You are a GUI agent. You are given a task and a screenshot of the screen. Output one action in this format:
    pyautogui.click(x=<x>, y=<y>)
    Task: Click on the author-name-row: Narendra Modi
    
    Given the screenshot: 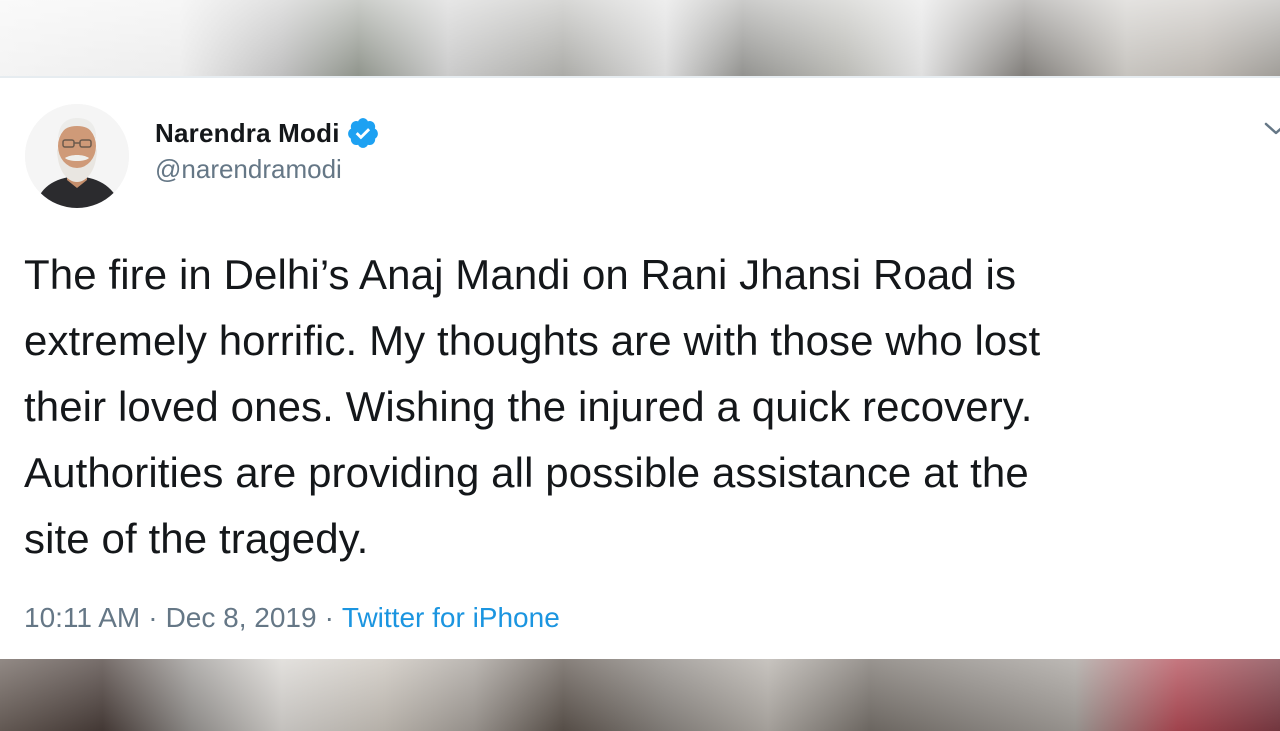 What is the action you would take?
    pyautogui.click(x=267, y=133)
    